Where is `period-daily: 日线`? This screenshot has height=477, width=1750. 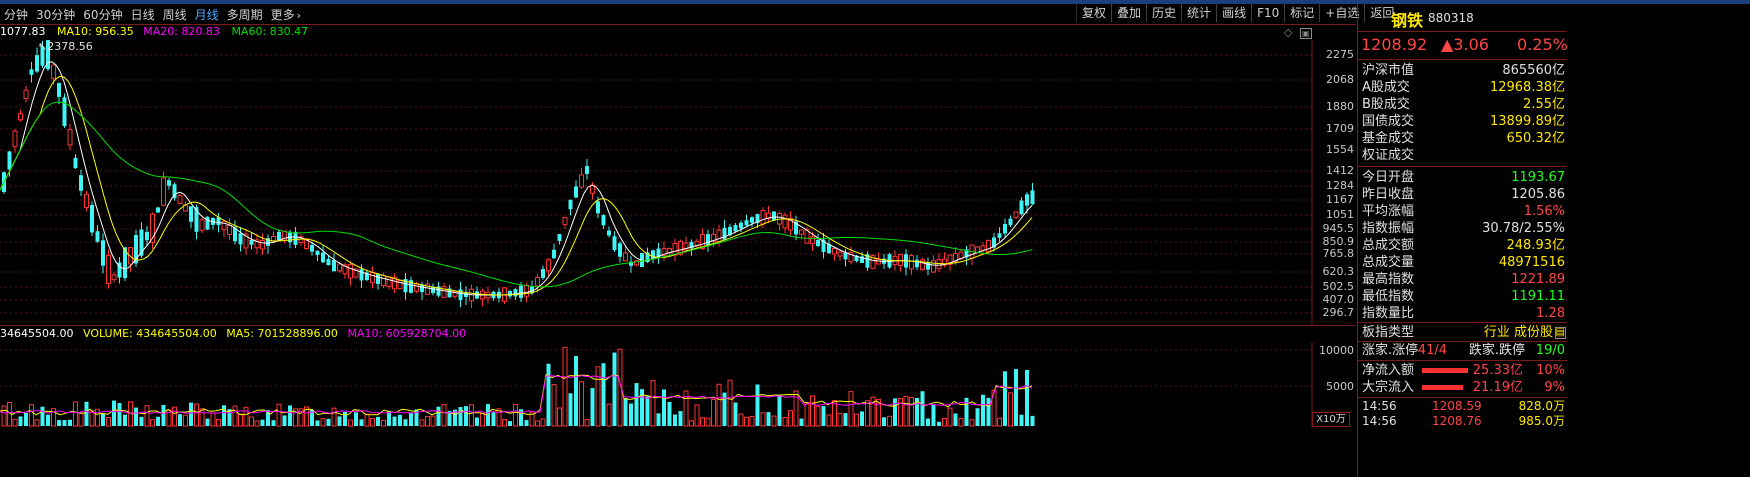
period-daily: 日线 is located at coordinates (143, 14).